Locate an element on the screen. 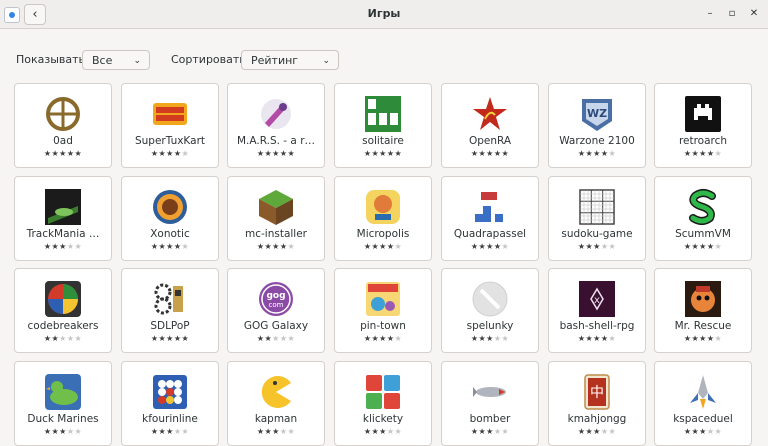  game-tile: OpenRA ★★★★★ is located at coordinates (490, 125).